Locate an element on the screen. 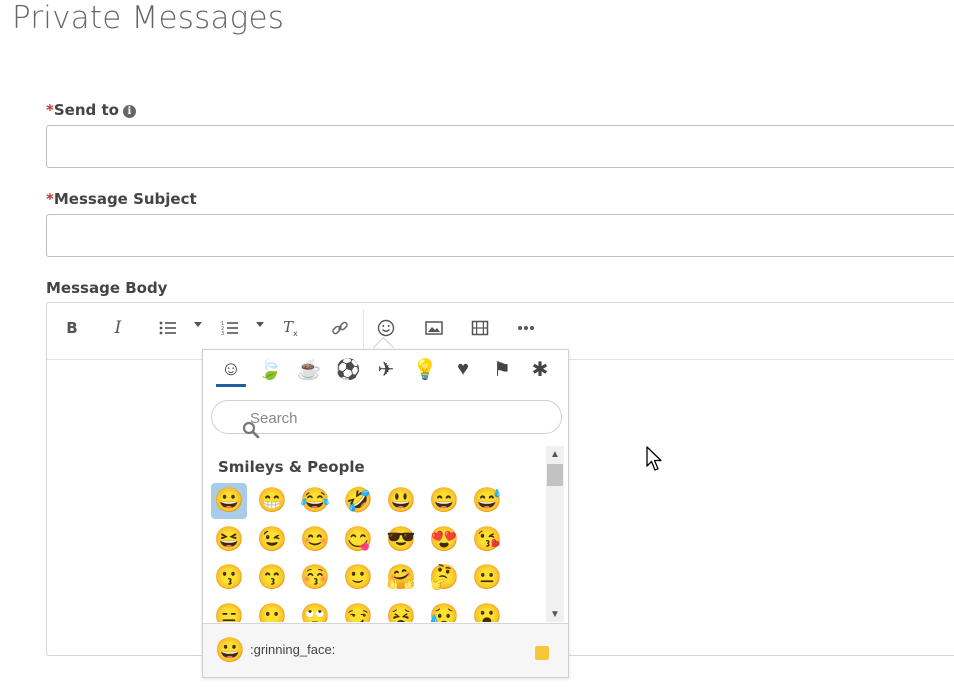 The width and height of the screenshot is (954, 700). more-options-icon is located at coordinates (526, 328).